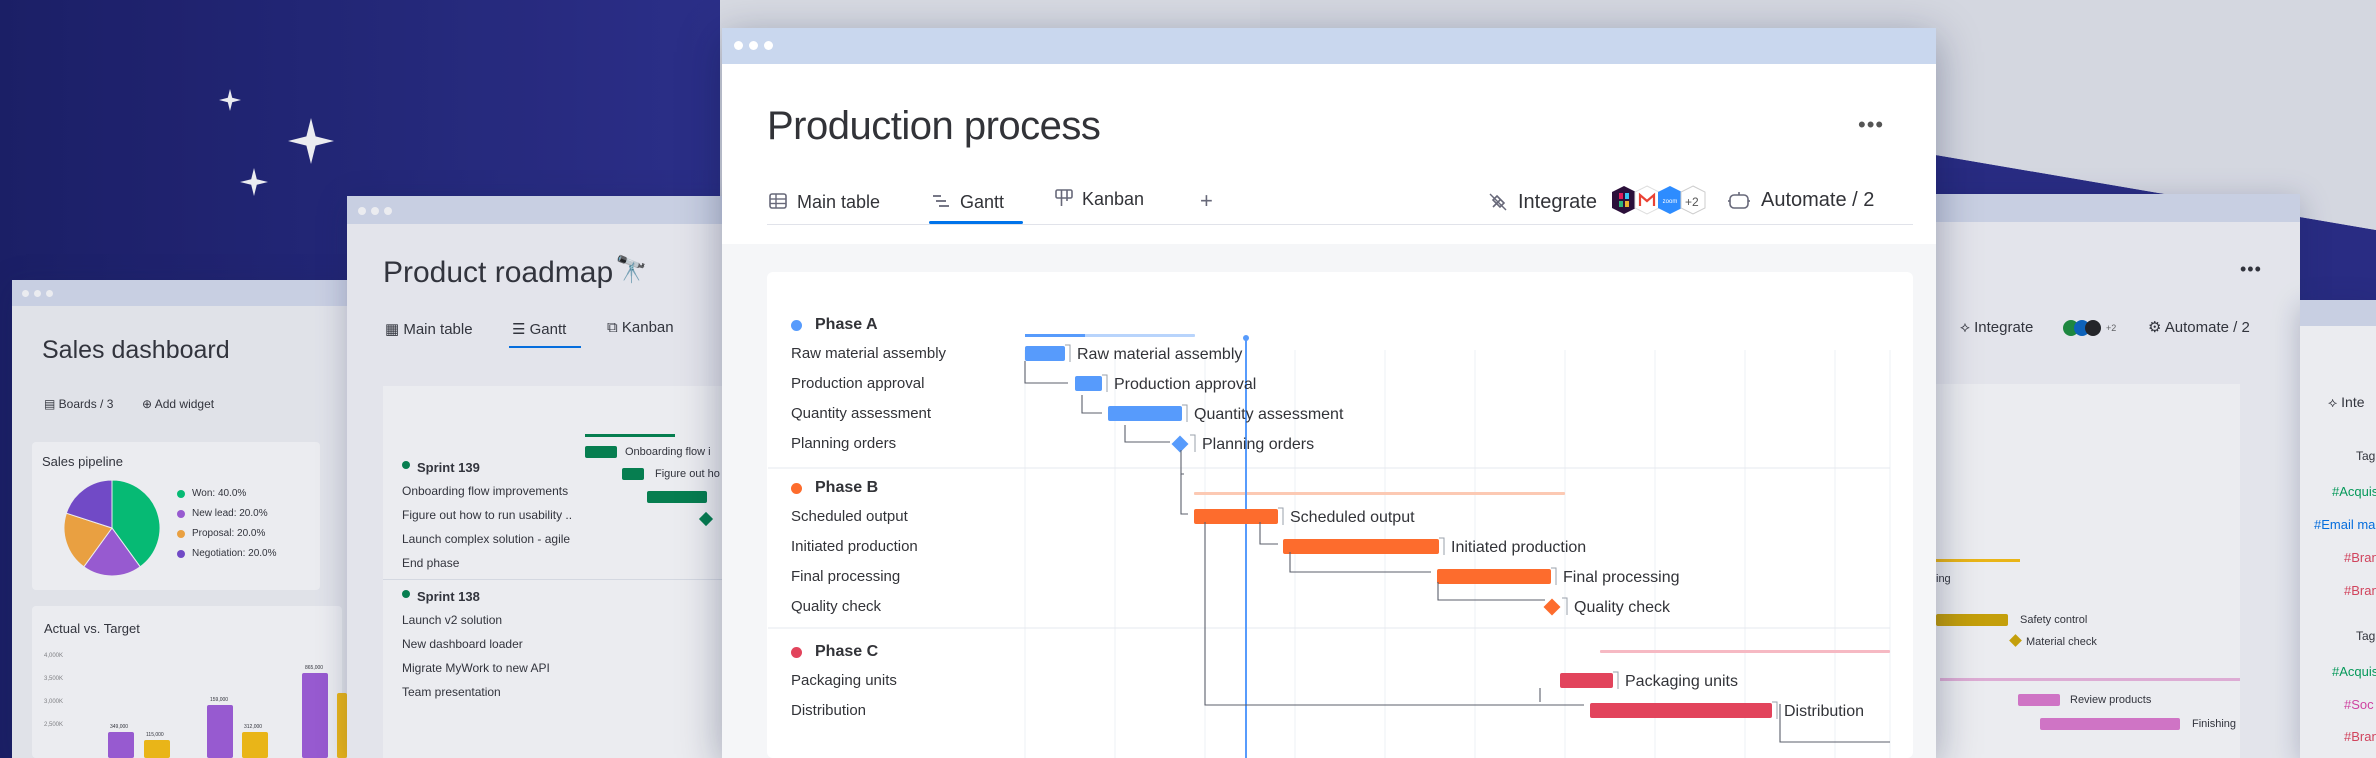 The width and height of the screenshot is (2376, 758). I want to click on task-name: Quality check, so click(836, 606).